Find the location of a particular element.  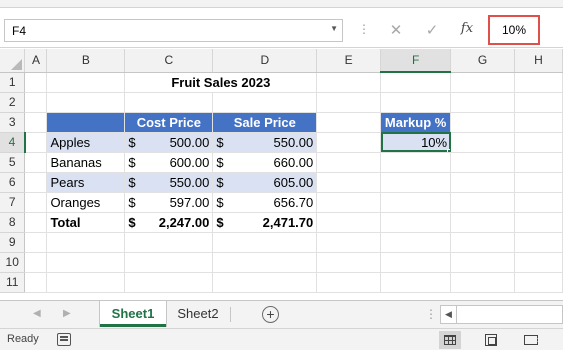

fill-handle is located at coordinates (448, 149).